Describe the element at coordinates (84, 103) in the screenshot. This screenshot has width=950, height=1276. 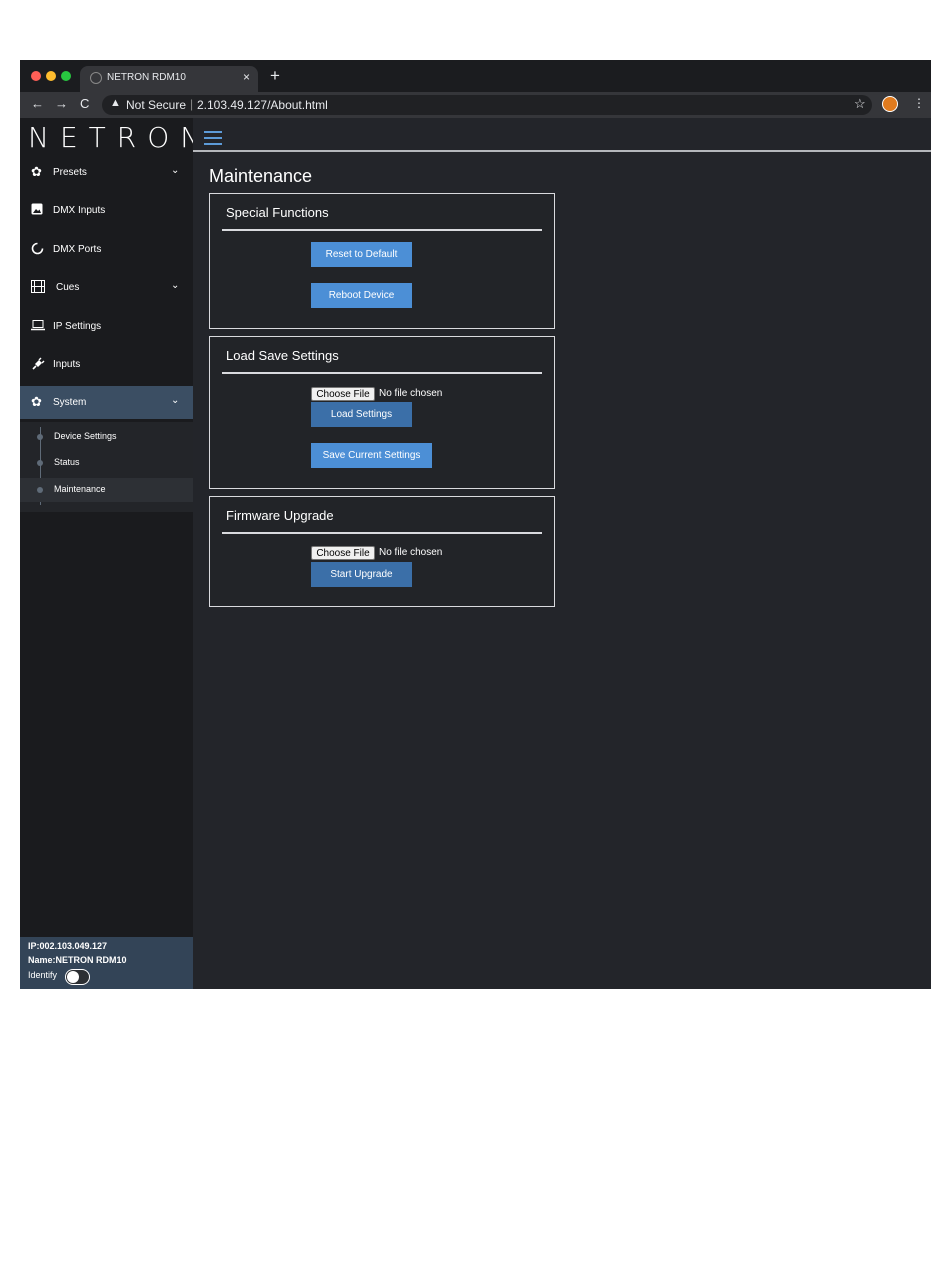
I see `reload-icon: C` at that location.